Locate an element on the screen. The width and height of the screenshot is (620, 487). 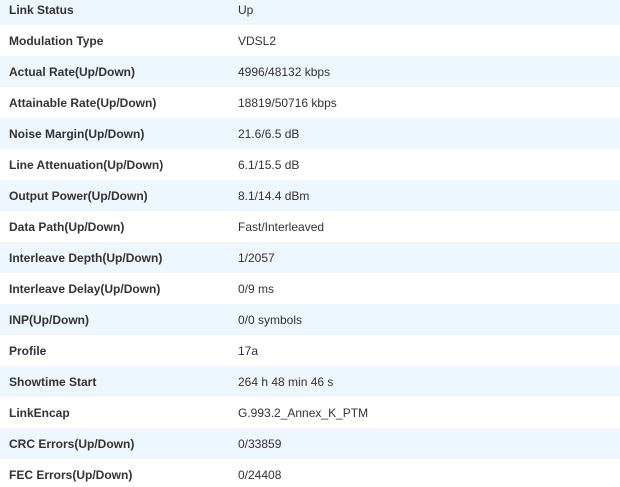
table-row: Data Path(Up/Down) Fast/Interleaved is located at coordinates (310, 226).